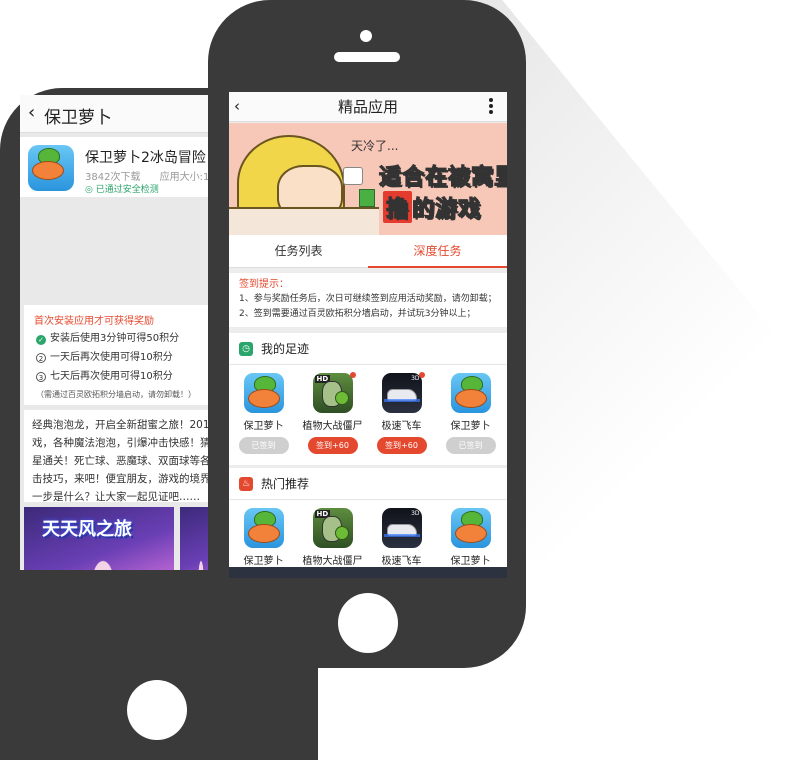 This screenshot has height=760, width=786. Describe the element at coordinates (298, 251) in the screenshot. I see `tab-task-list: 任务列表` at that location.